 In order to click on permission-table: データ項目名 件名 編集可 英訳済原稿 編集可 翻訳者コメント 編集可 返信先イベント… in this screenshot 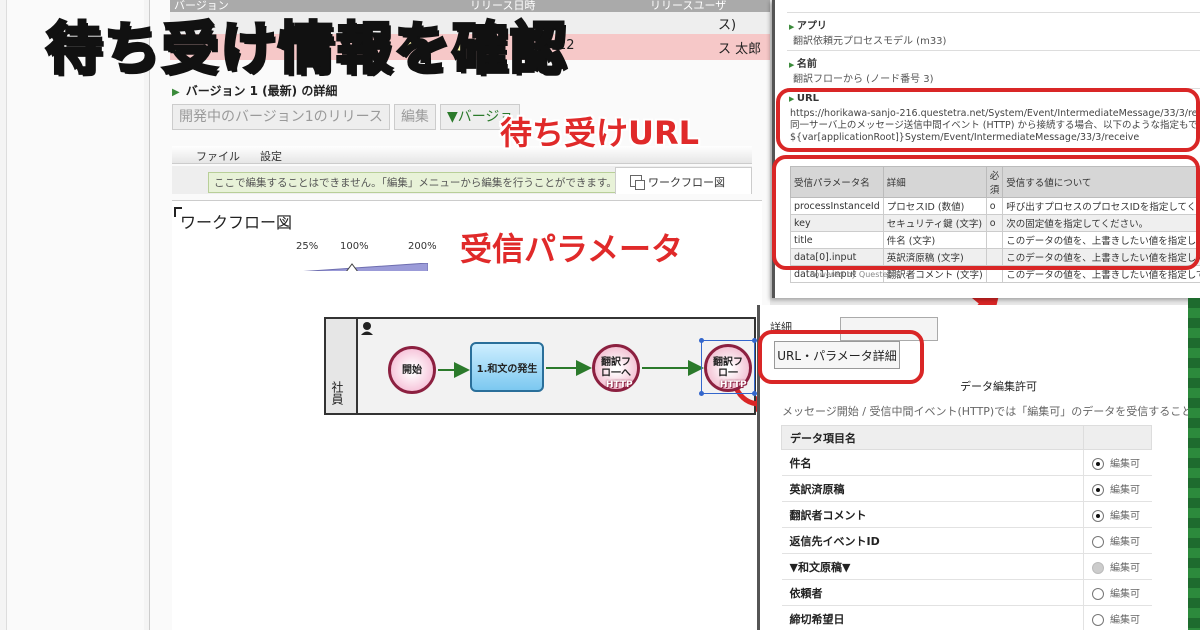, I will do `click(966, 527)`.